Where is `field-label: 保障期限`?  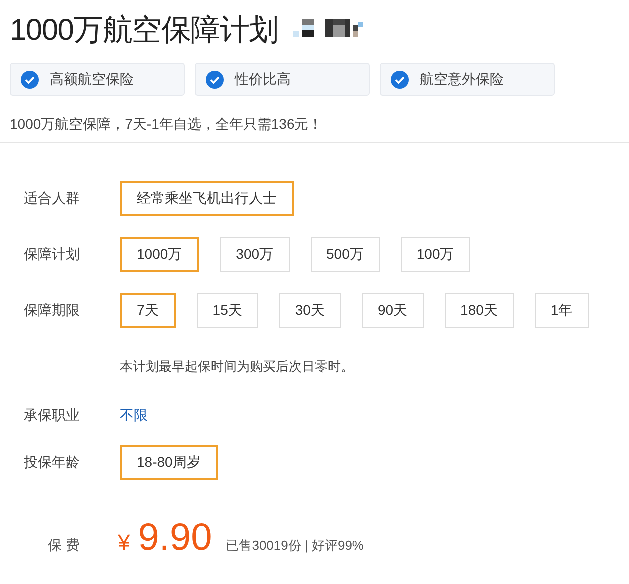
field-label: 保障期限 is located at coordinates (52, 310).